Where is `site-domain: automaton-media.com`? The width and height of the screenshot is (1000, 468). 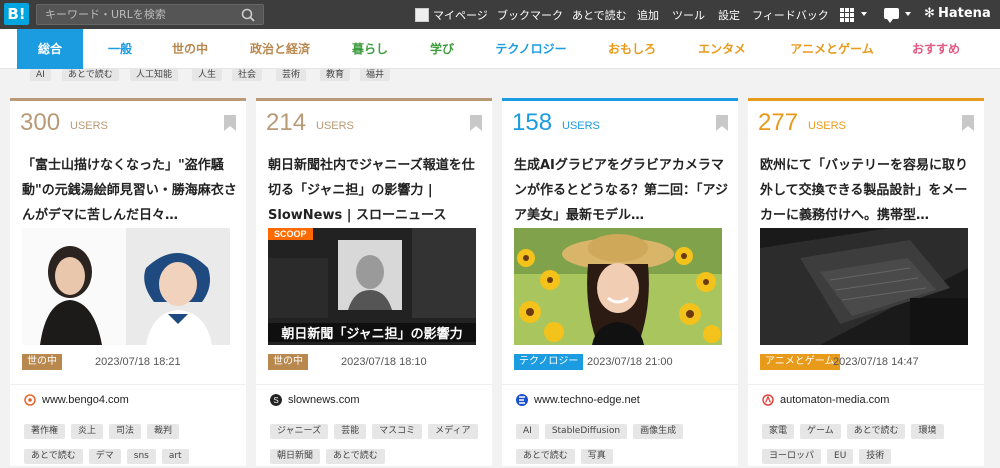
site-domain: automaton-media.com is located at coordinates (834, 400).